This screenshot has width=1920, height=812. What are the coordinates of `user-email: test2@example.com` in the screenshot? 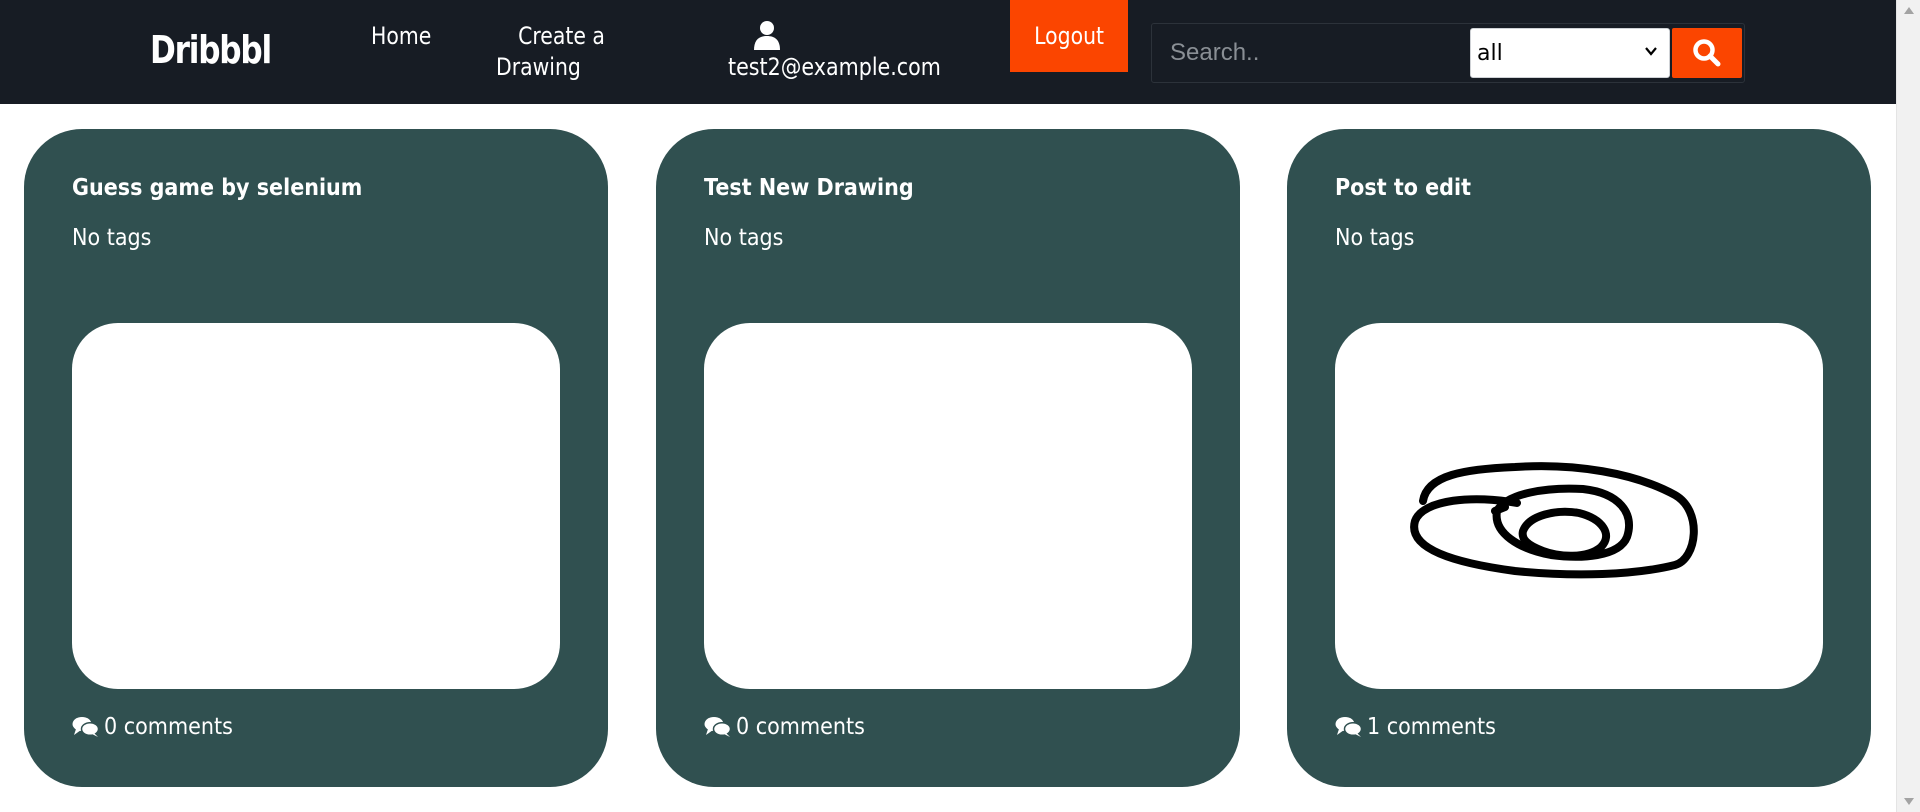 It's located at (834, 67).